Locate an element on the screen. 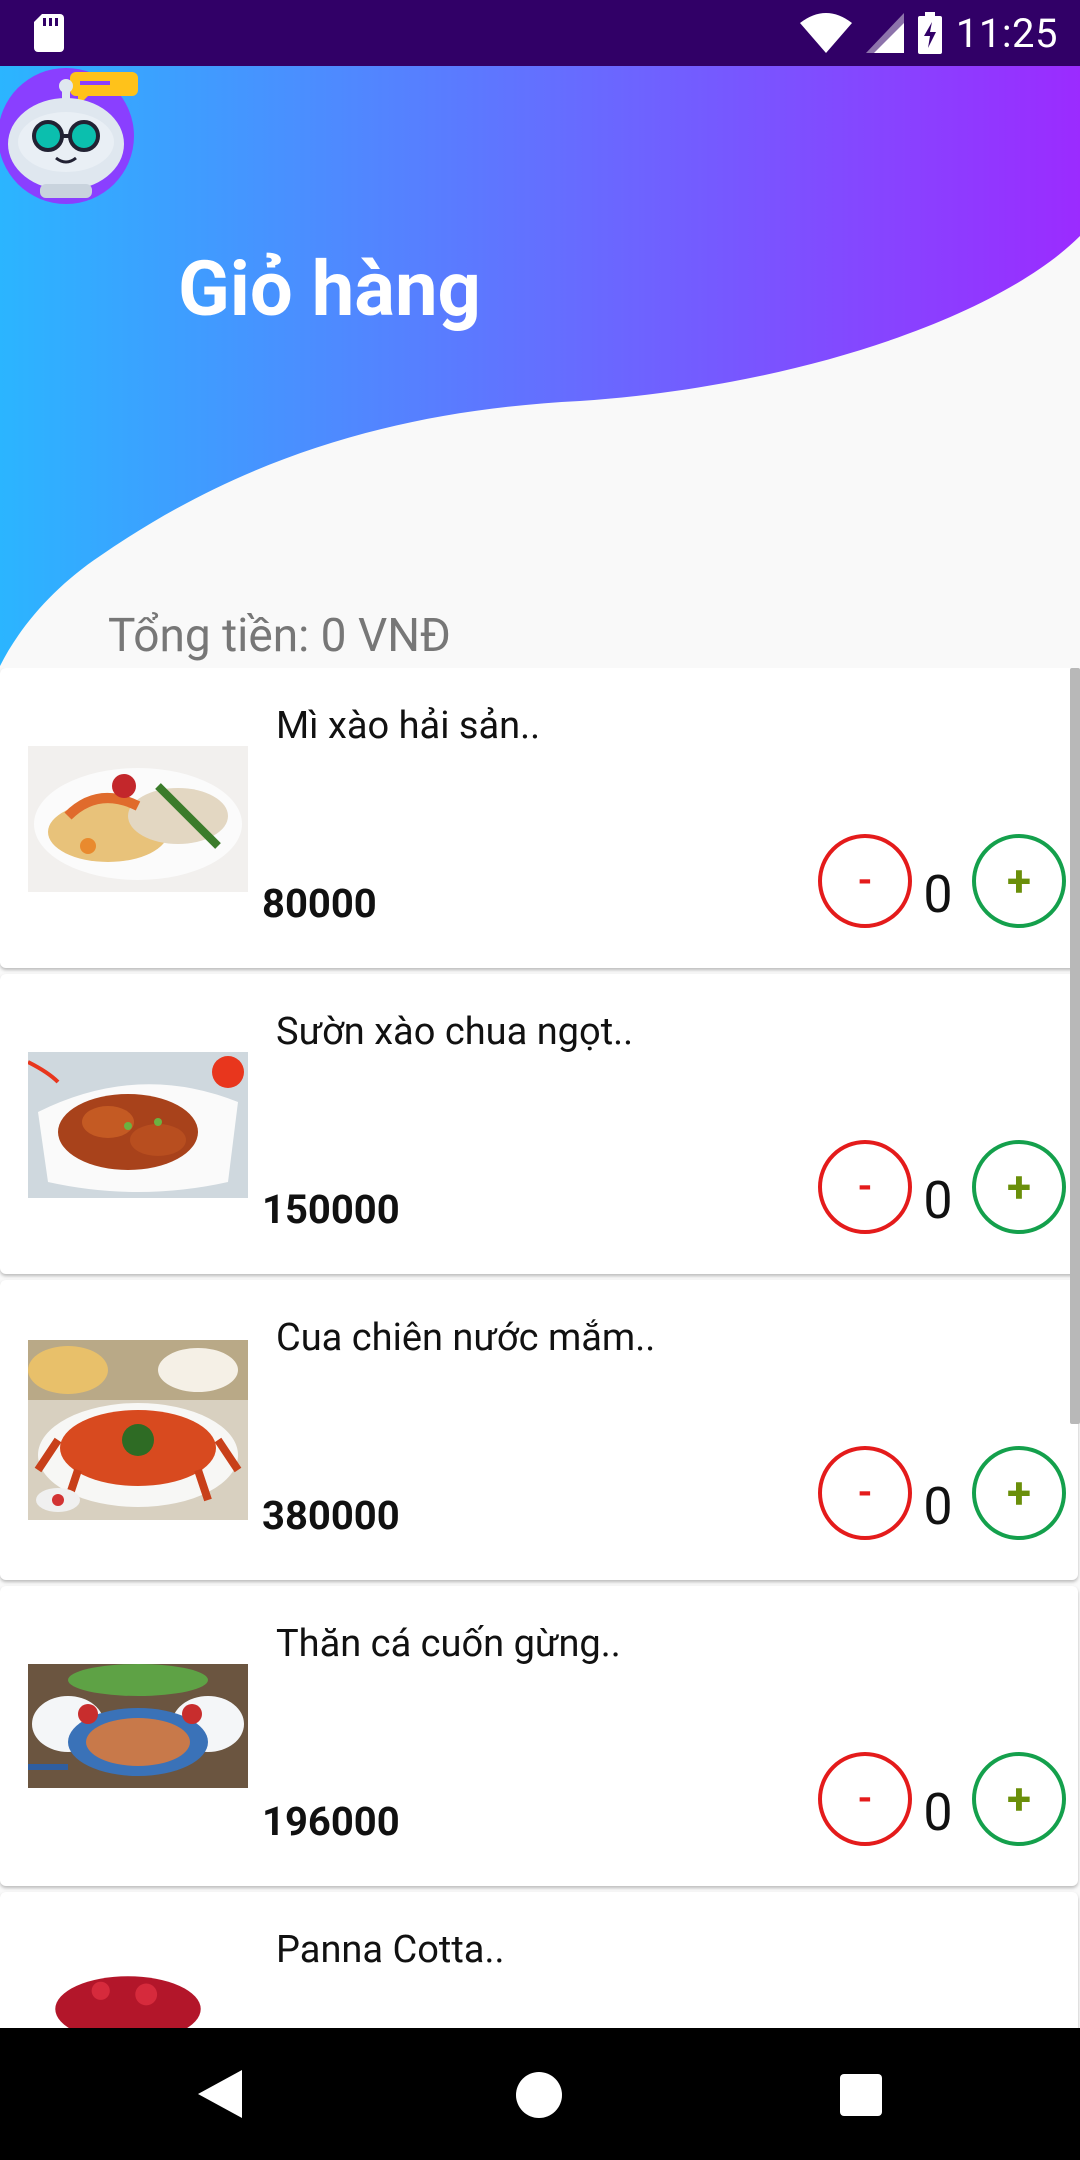 This screenshot has height=2160, width=1080. sd-card-icon is located at coordinates (49, 33).